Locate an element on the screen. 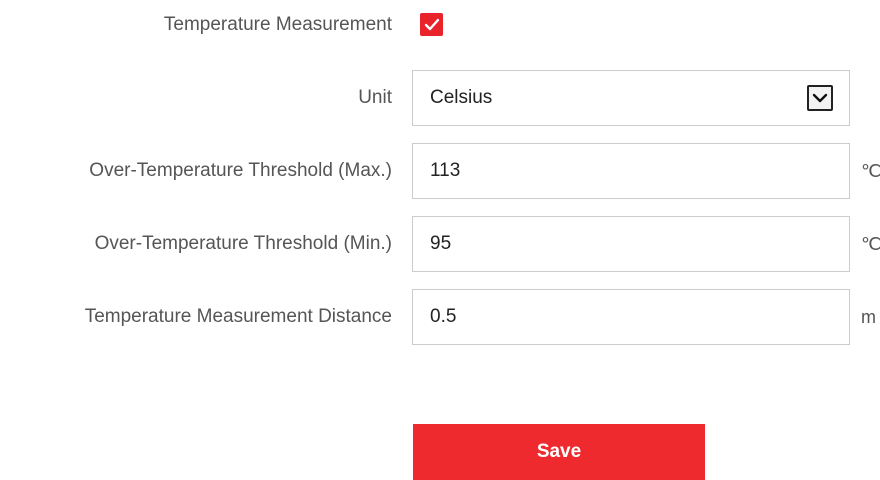 The width and height of the screenshot is (880, 480). threshold-max-field is located at coordinates (631, 171).